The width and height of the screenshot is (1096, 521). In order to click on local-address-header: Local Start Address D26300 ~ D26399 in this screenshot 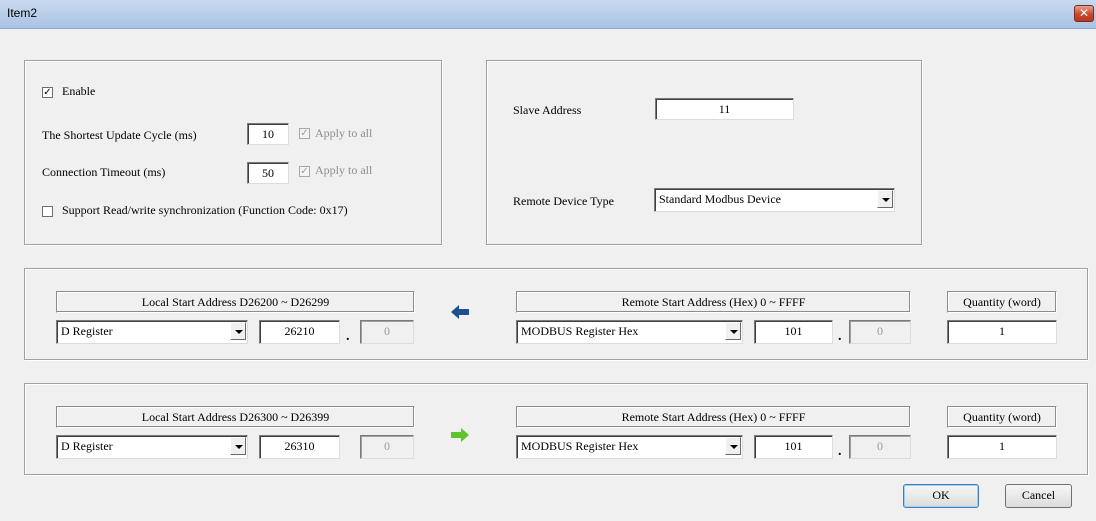, I will do `click(235, 417)`.